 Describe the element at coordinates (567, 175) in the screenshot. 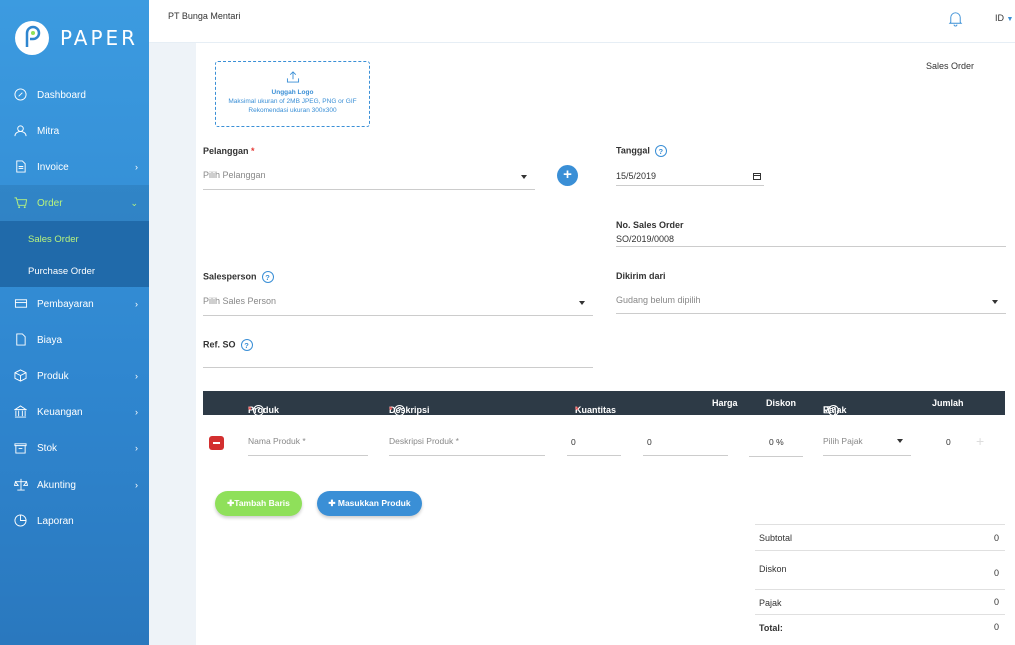

I see `add-customer-button: +` at that location.